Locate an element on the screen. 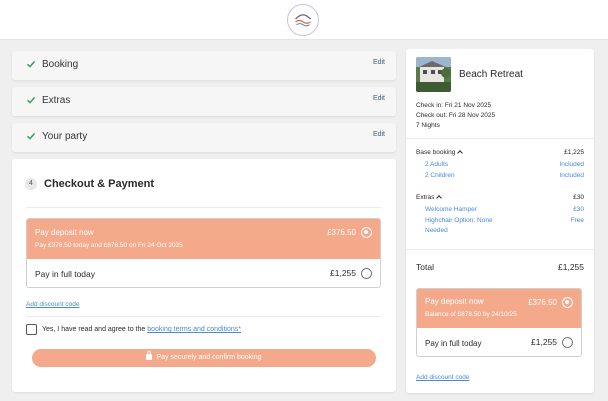 The height and width of the screenshot is (401, 608). terms-link: booking terms and conditions* is located at coordinates (194, 329).